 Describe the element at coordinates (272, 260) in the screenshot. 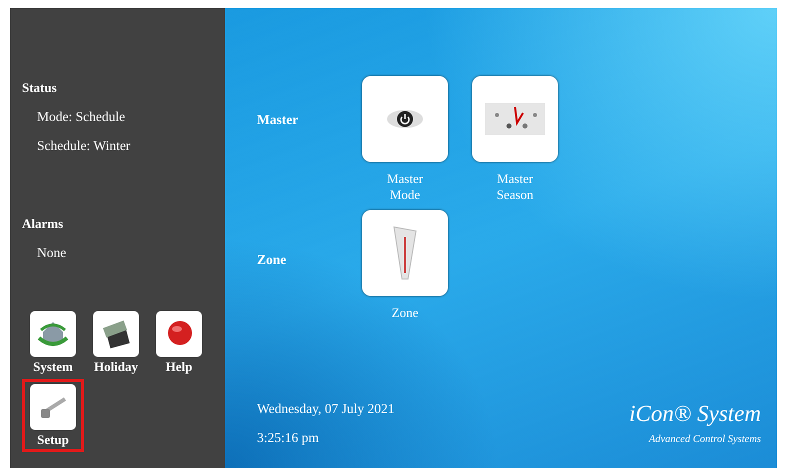

I see `group-label: Zone` at that location.